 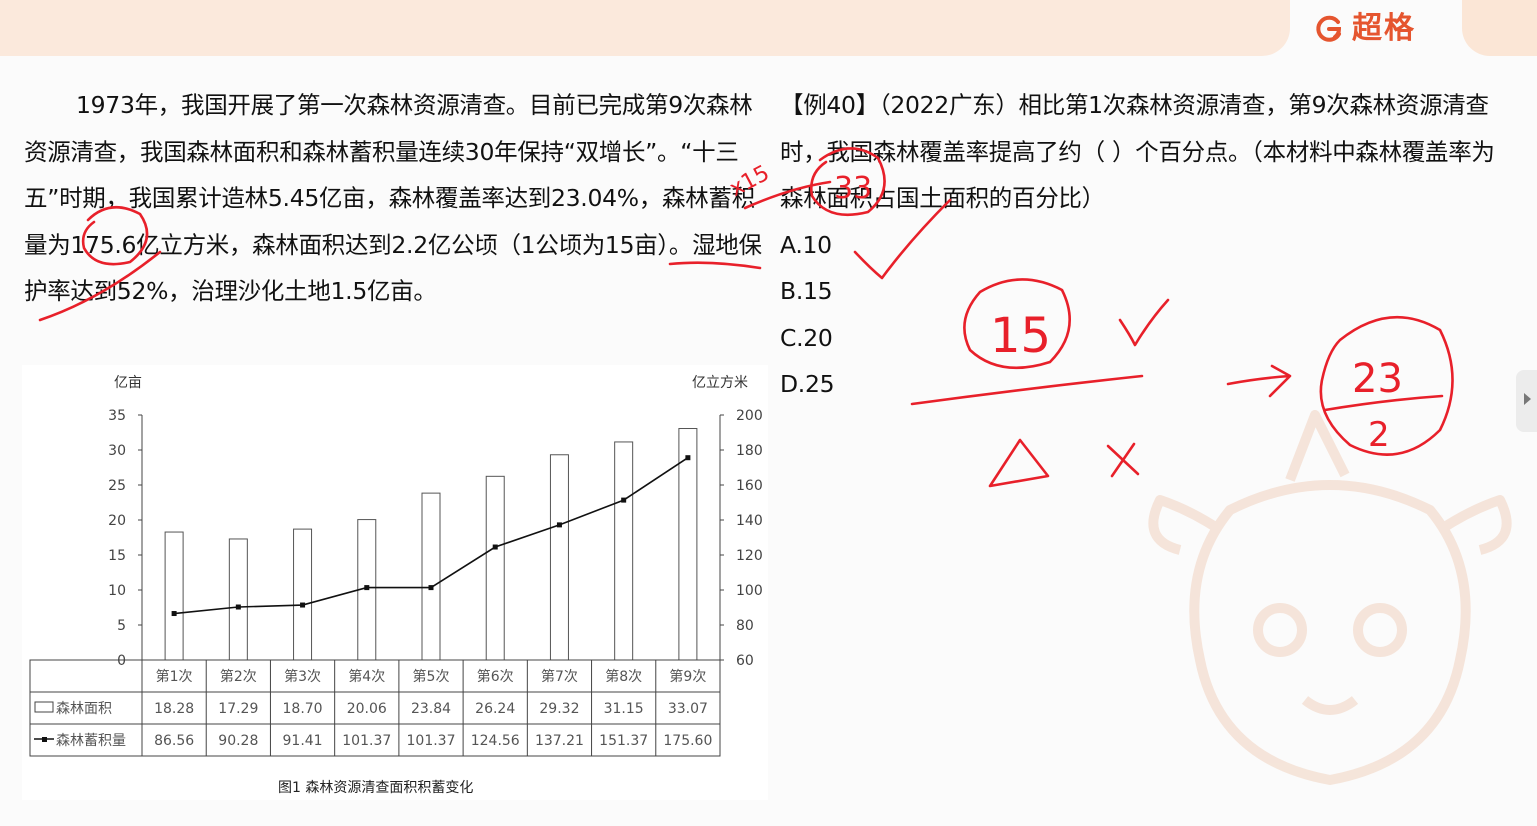 What do you see at coordinates (750, 181) in the screenshot?
I see `annotation-x15: x15` at bounding box center [750, 181].